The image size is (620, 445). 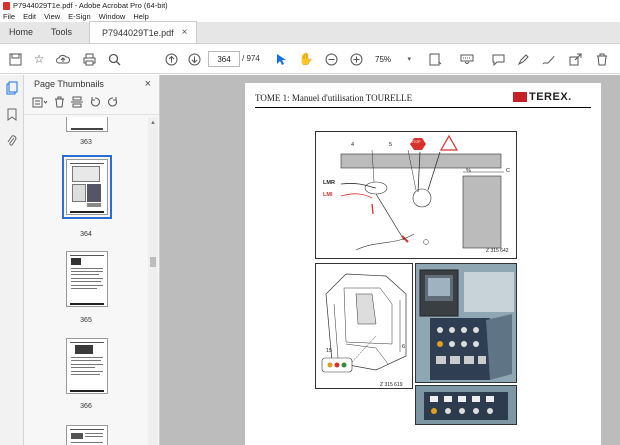 What do you see at coordinates (113, 103) in the screenshot?
I see `rotate-clockwise-icon` at bounding box center [113, 103].